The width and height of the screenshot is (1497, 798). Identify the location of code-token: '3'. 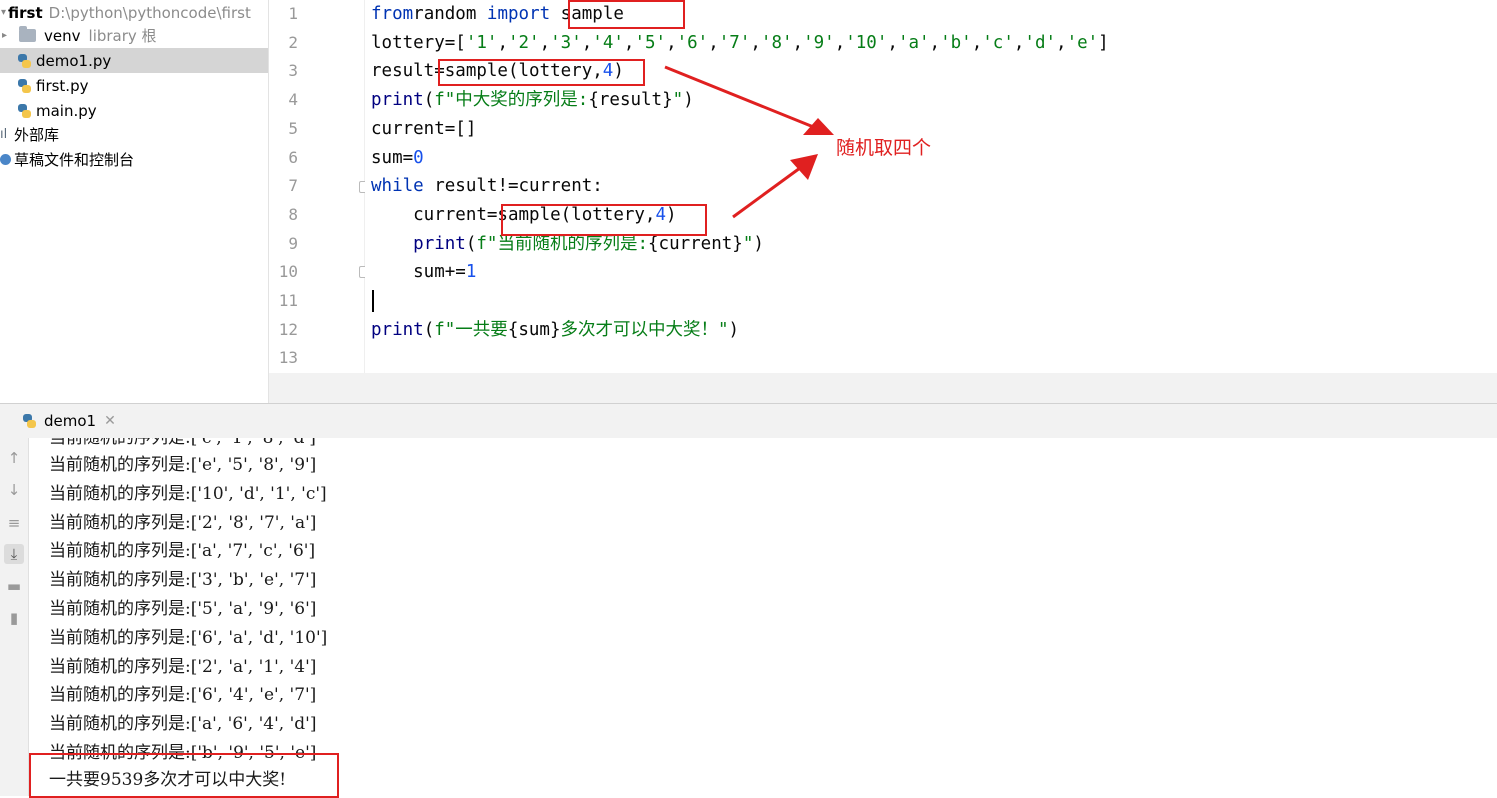
(566, 42).